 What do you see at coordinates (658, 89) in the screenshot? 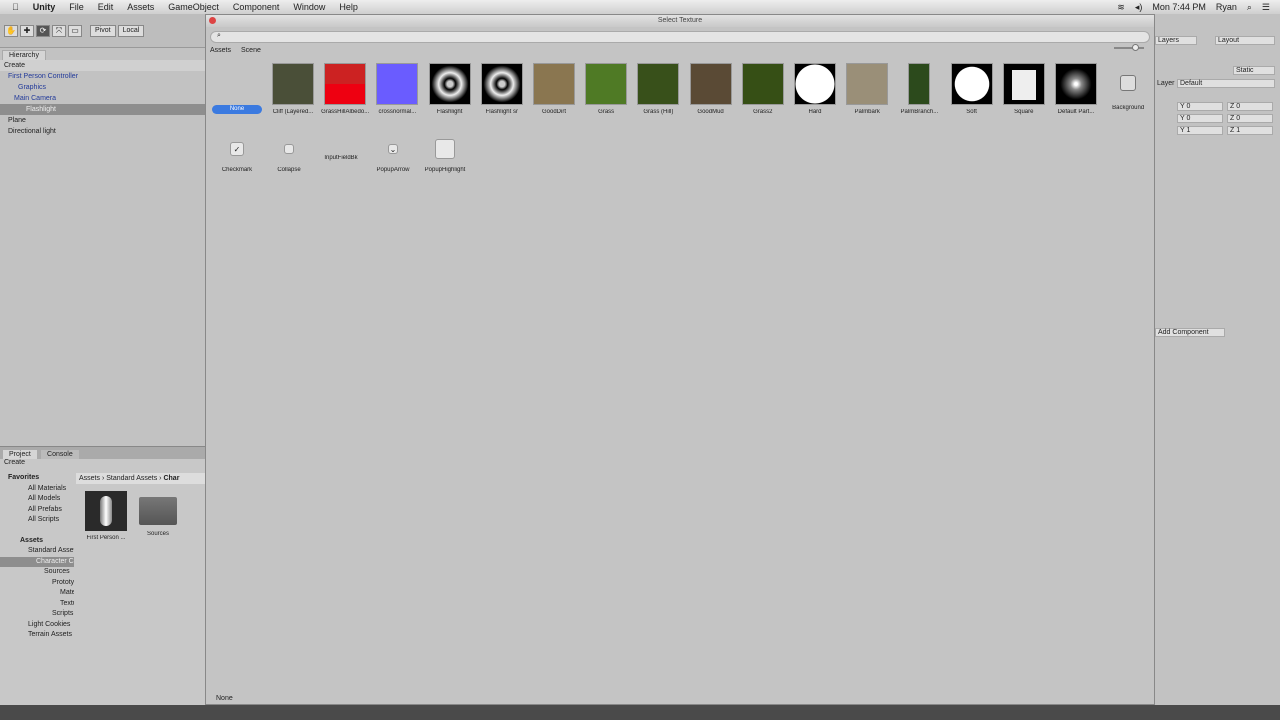
I see `texture-item-grass-hill-2: Grass (Hill)` at bounding box center [658, 89].